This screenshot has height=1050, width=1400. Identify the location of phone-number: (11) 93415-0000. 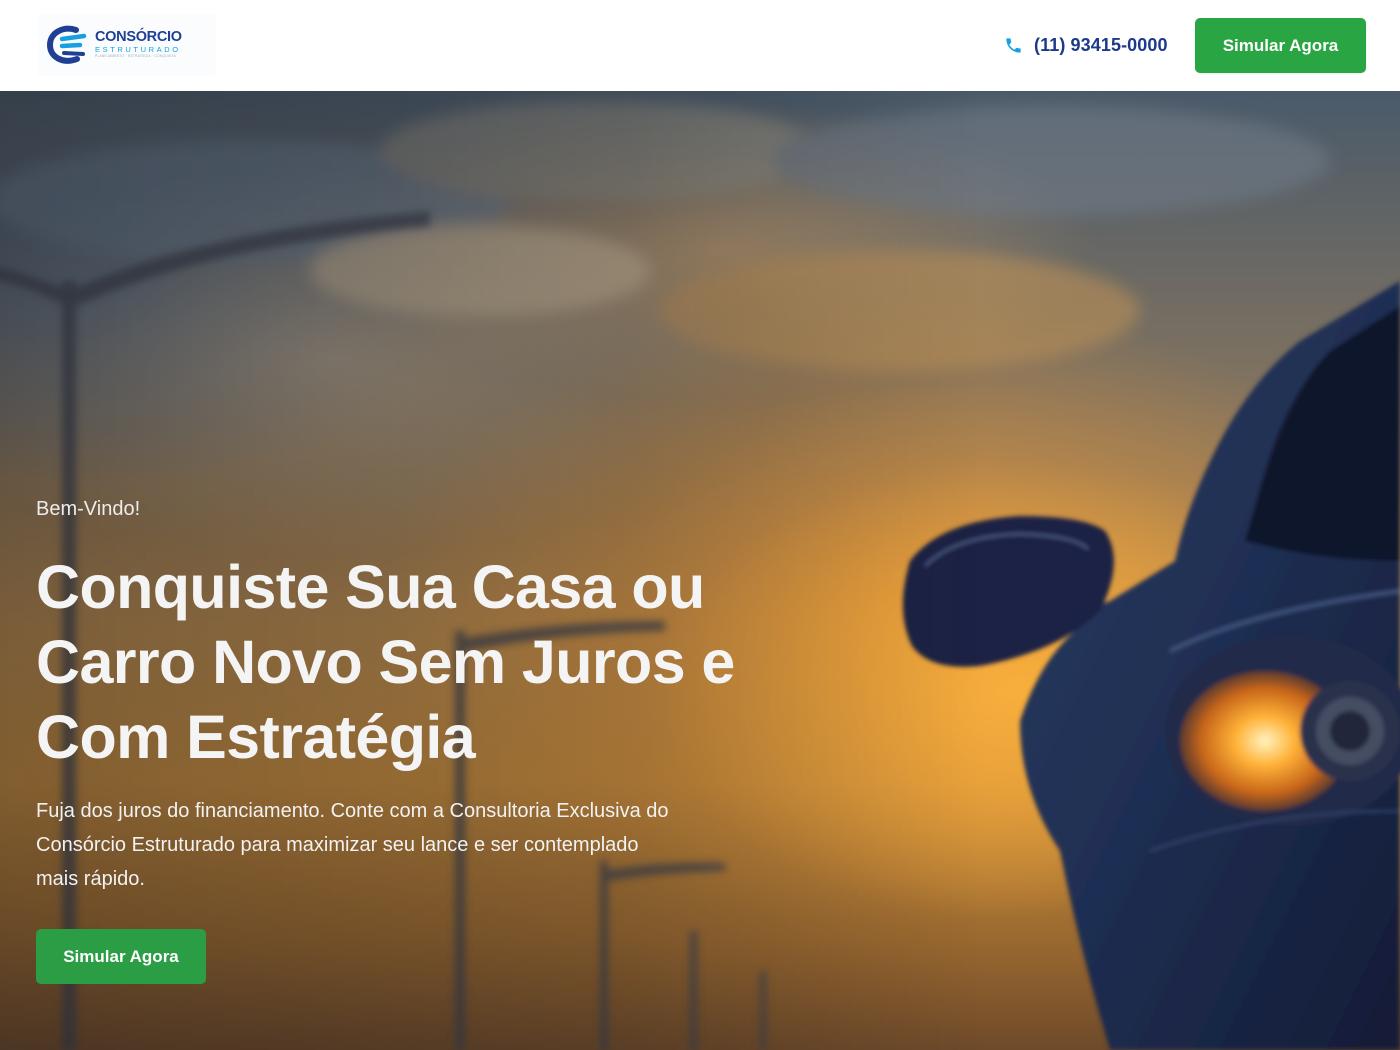
(1101, 44).